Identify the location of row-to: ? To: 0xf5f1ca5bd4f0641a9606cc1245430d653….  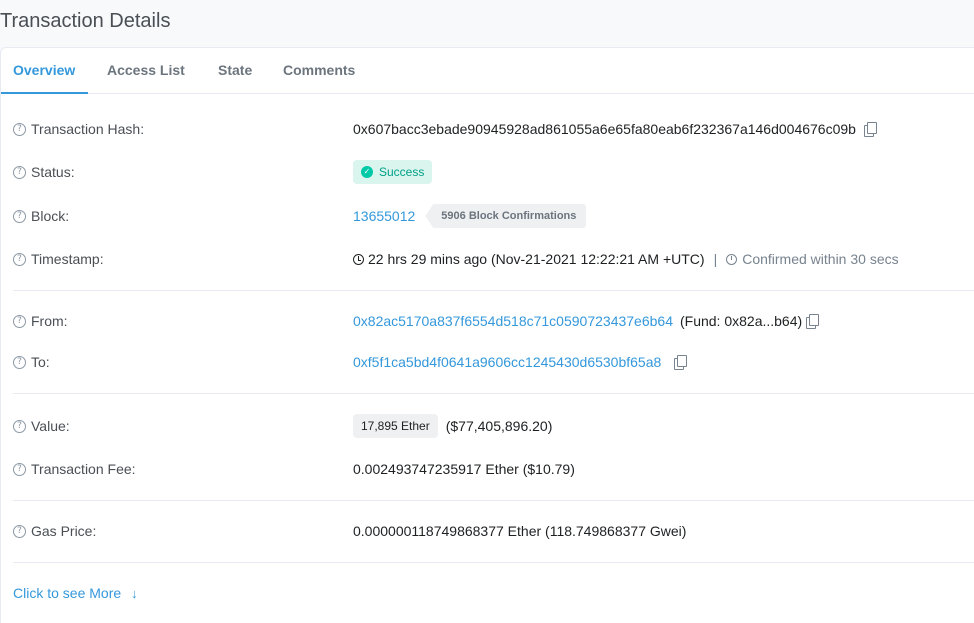
(488, 362).